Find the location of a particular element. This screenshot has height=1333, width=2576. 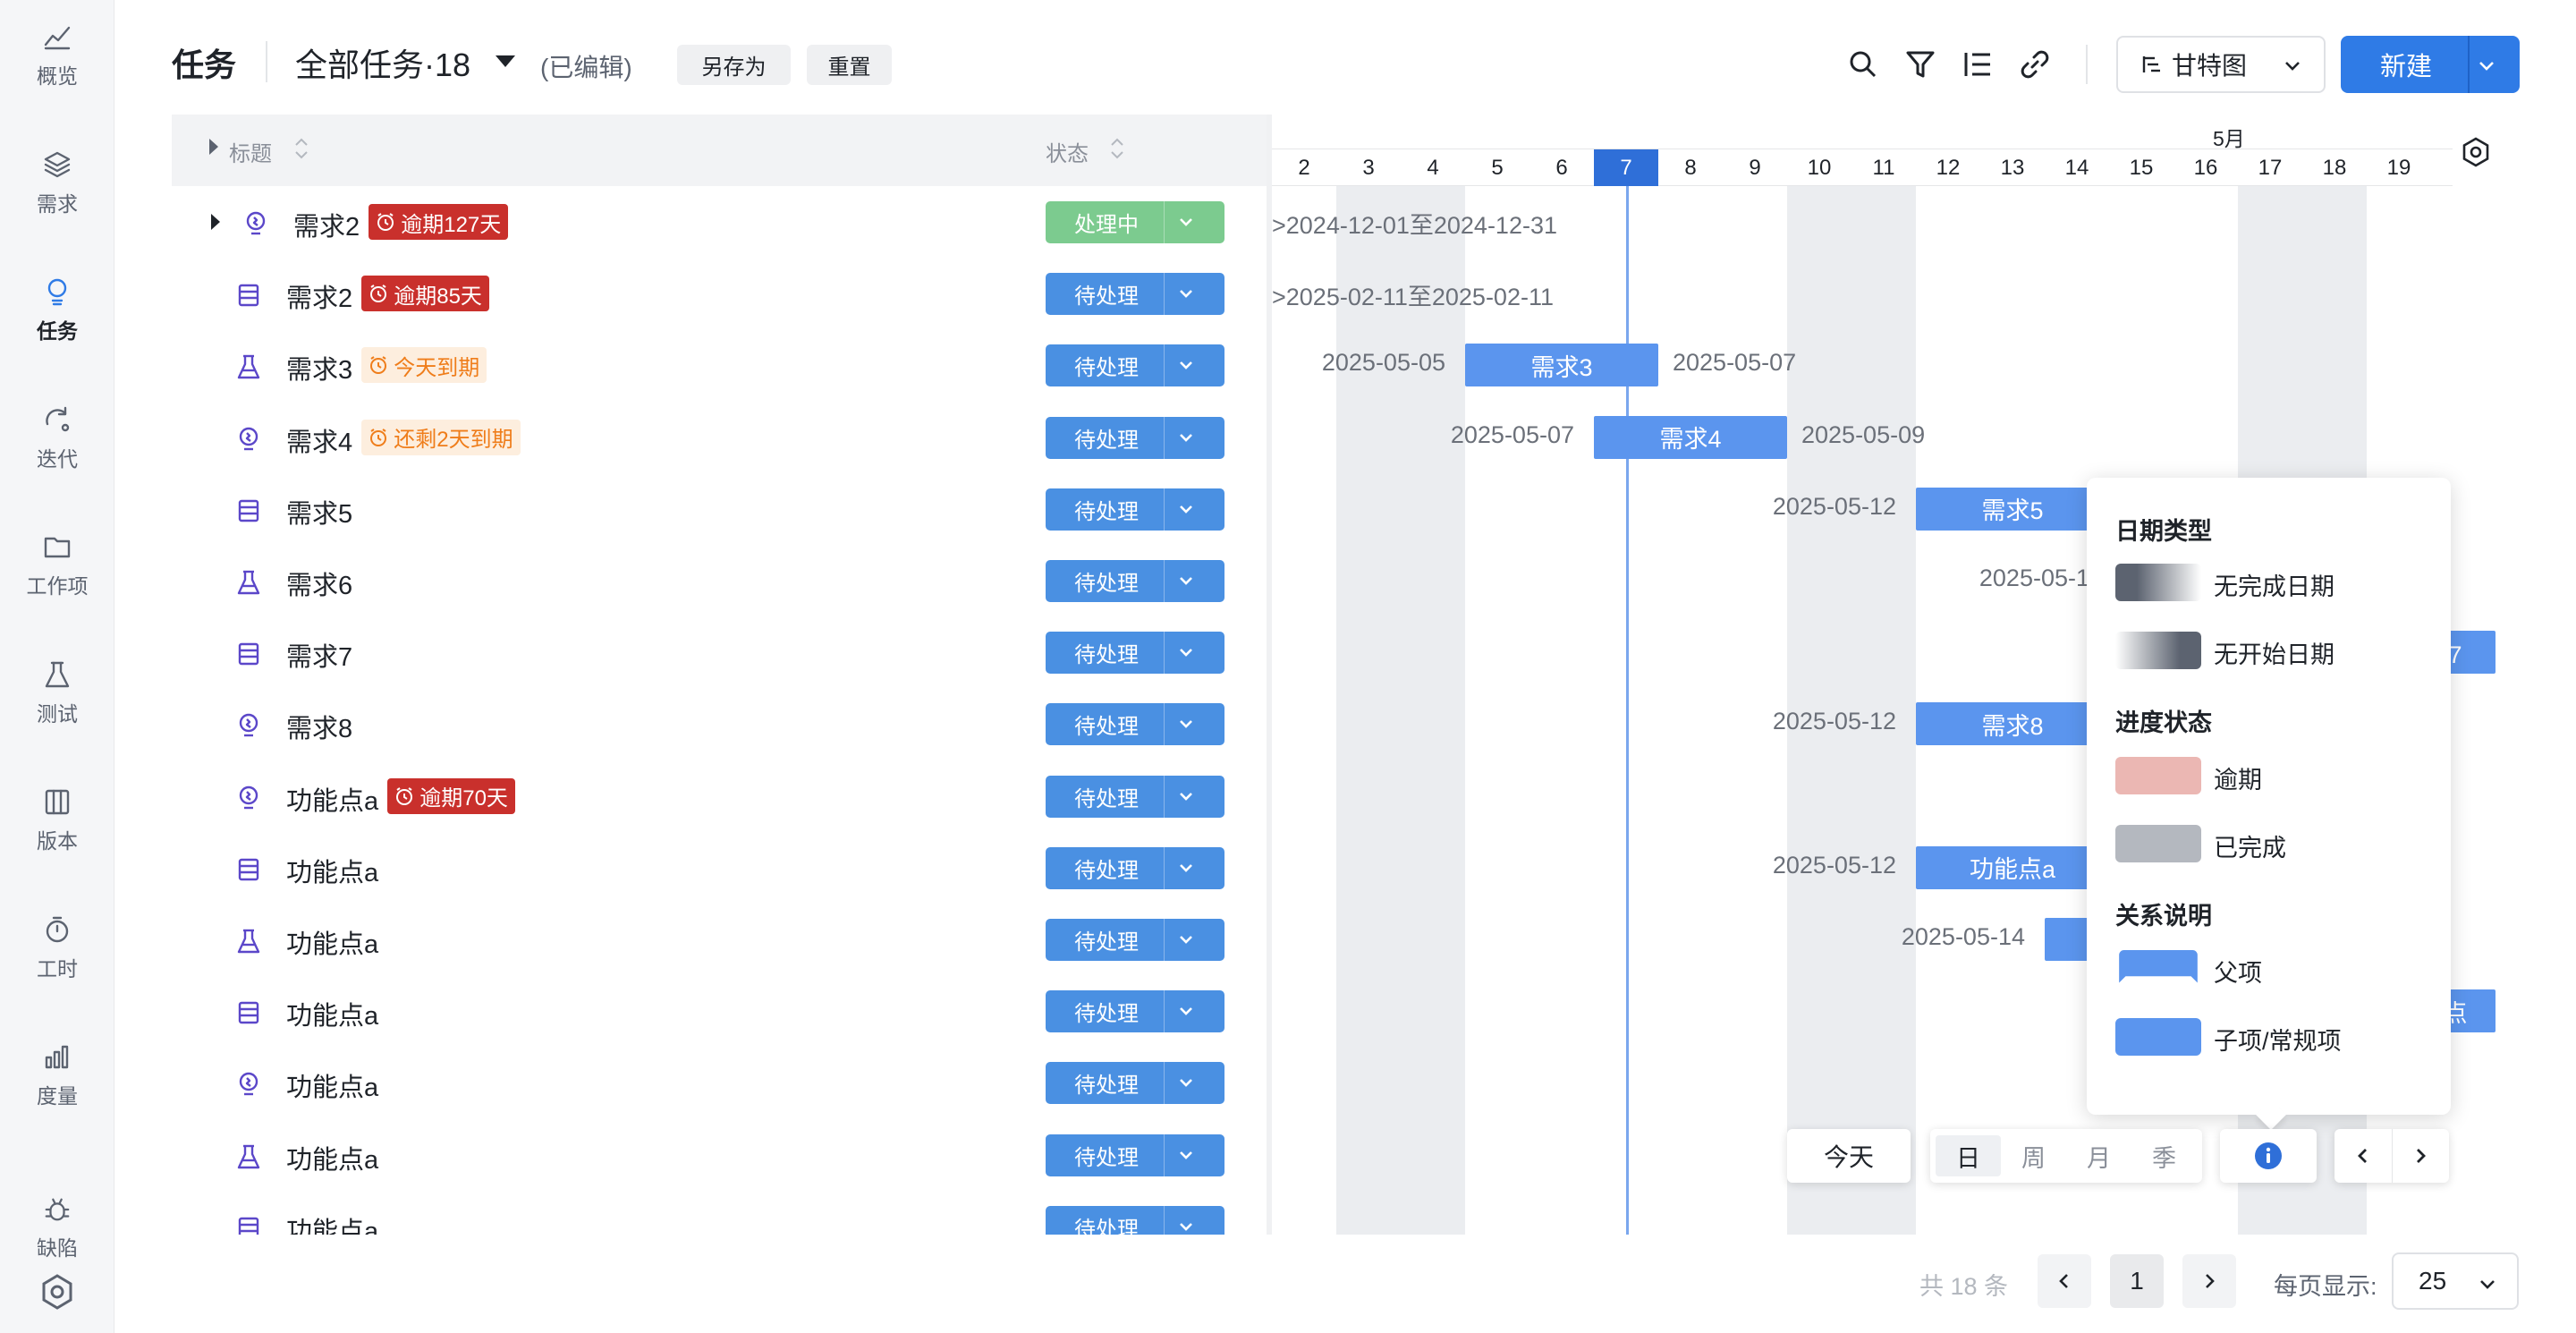

chevron-down-icon is located at coordinates (2486, 65).